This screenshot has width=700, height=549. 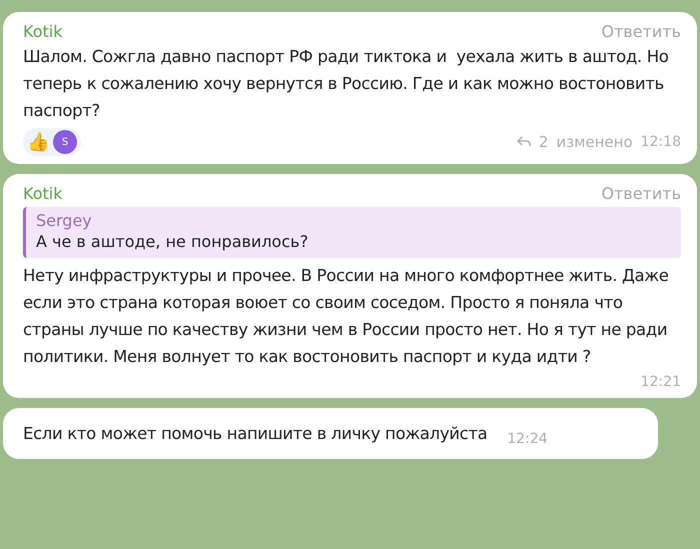 What do you see at coordinates (64, 220) in the screenshot?
I see `quote-author: Sergey` at bounding box center [64, 220].